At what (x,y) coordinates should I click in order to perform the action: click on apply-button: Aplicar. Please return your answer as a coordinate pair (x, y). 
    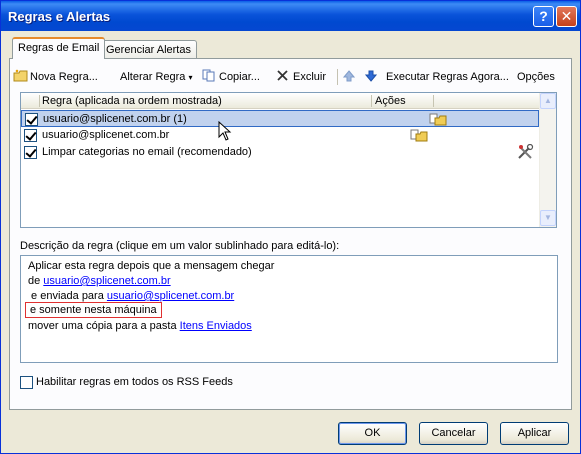
    Looking at the image, I should click on (534, 433).